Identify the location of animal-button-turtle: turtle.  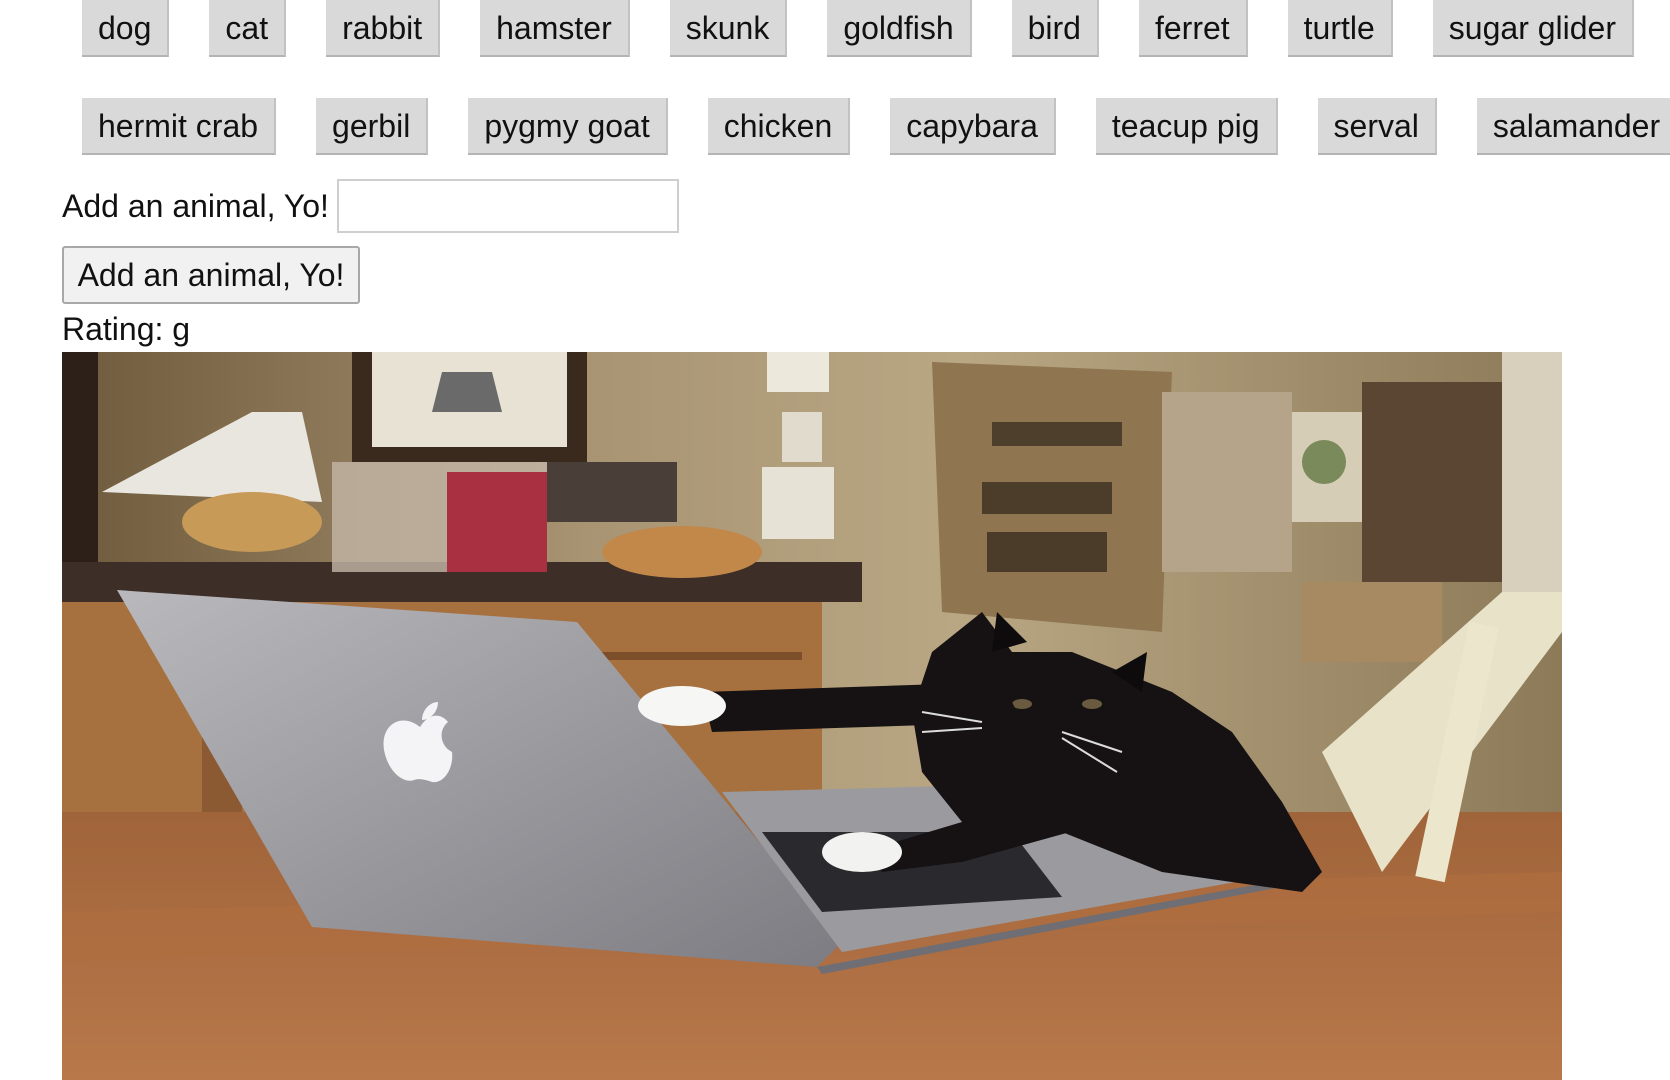
(1340, 28).